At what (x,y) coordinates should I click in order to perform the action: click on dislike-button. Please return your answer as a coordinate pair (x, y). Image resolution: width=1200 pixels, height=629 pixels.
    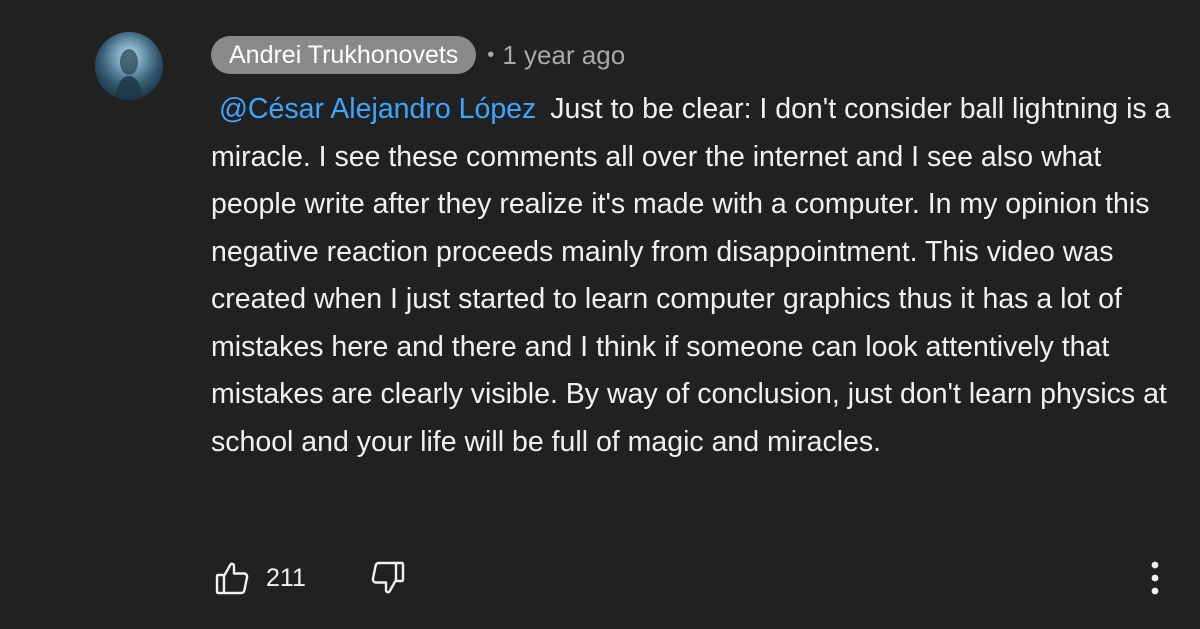
    Looking at the image, I should click on (388, 578).